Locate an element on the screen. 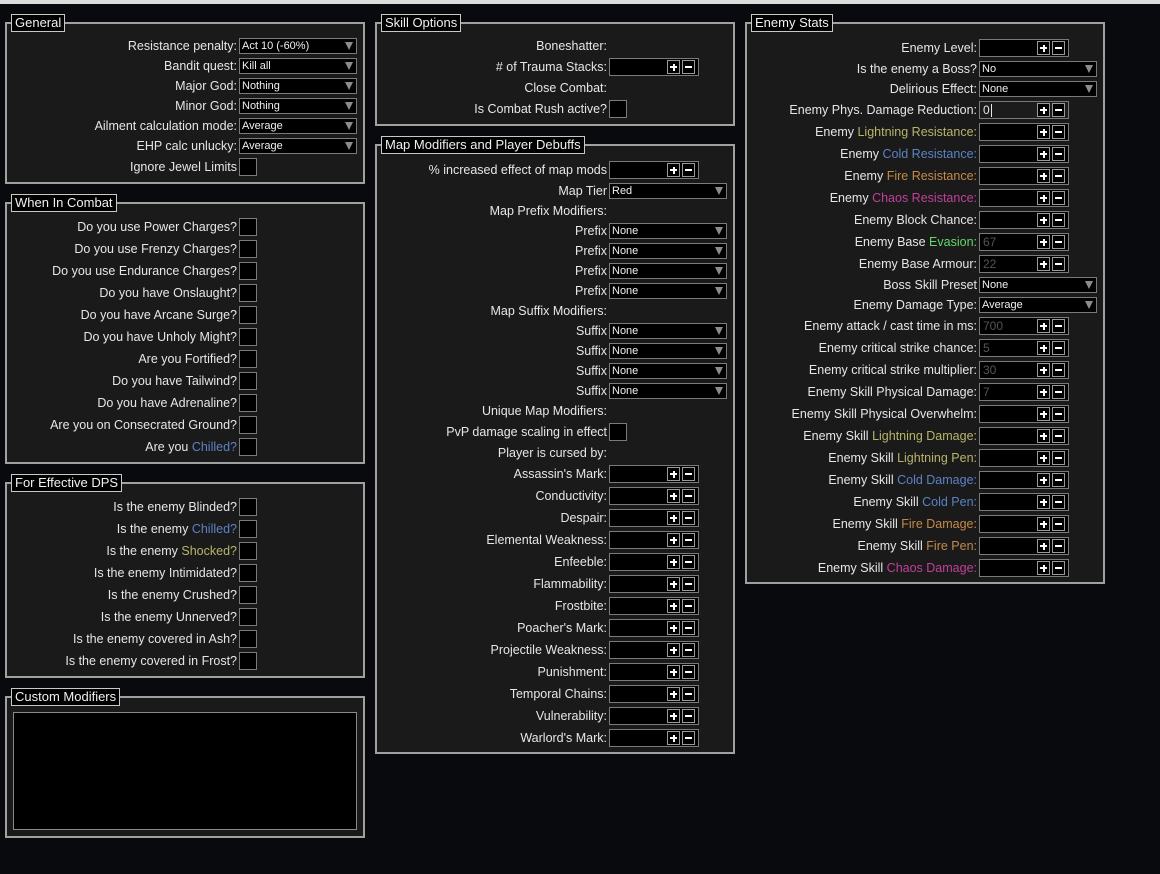 The height and width of the screenshot is (874, 1160). dropdown: No is located at coordinates (1038, 69).